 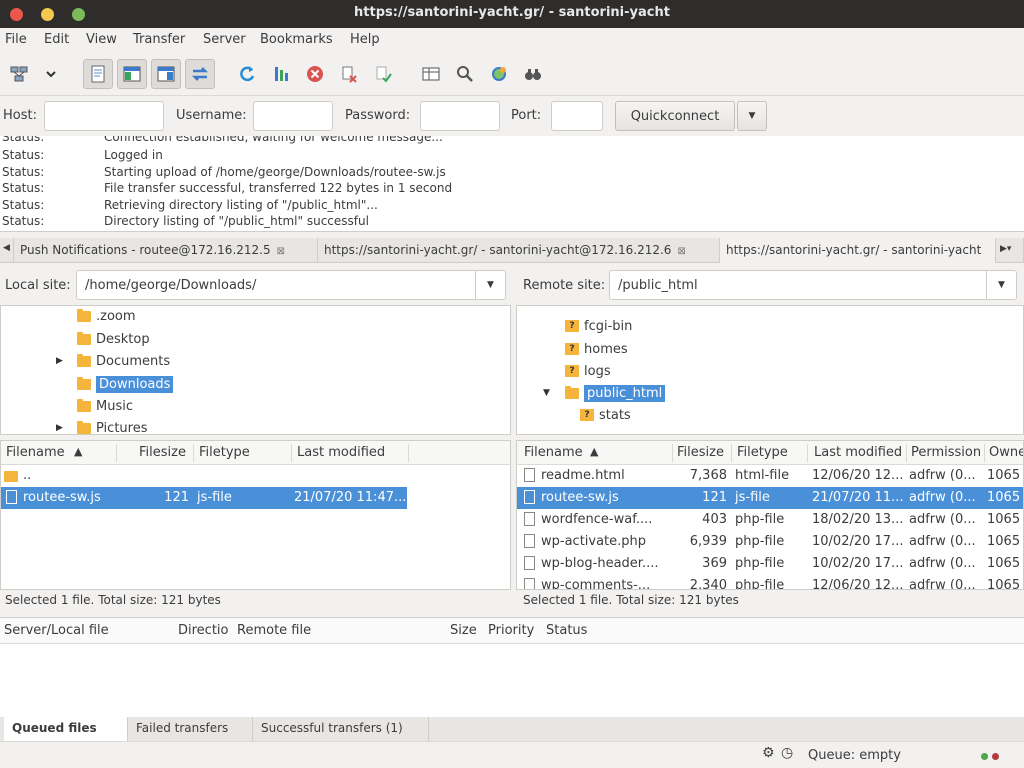 I want to click on dropdown-icon, so click(x=51, y=74).